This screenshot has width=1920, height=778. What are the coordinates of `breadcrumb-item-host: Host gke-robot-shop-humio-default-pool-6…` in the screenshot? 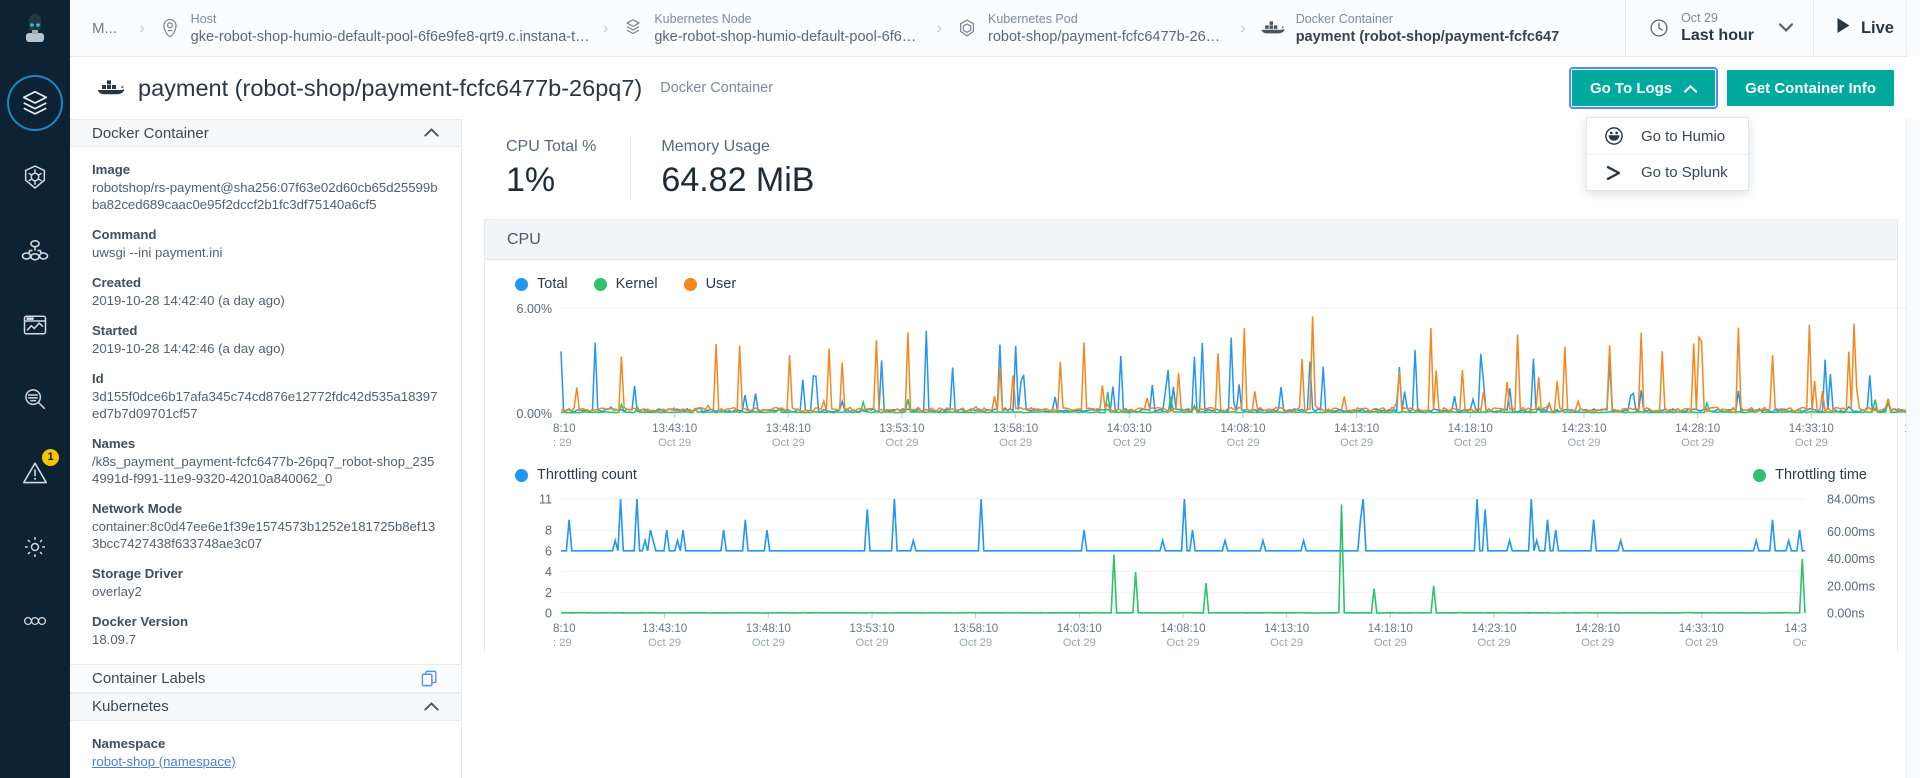 It's located at (374, 28).